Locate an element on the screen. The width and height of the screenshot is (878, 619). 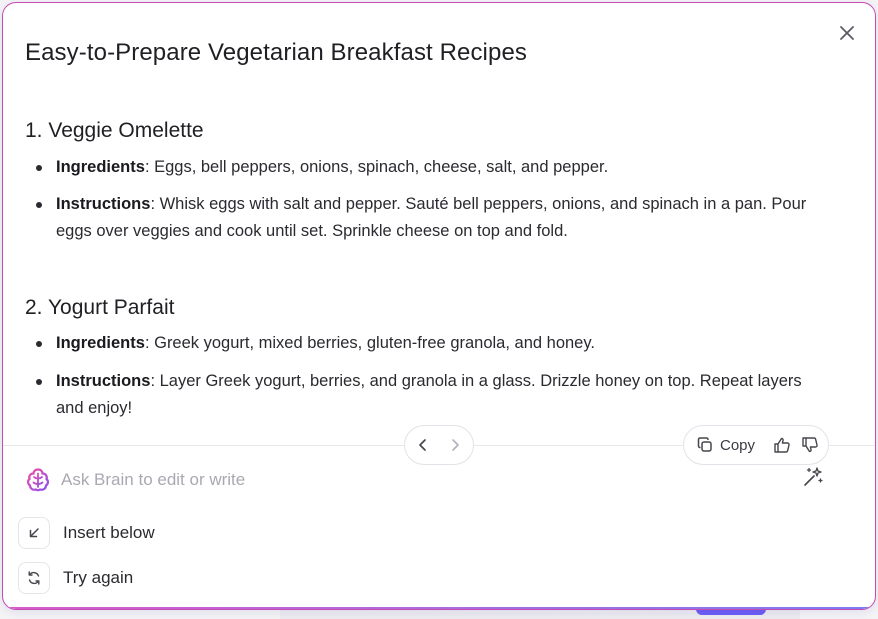
thumbs-down-icon is located at coordinates (810, 445).